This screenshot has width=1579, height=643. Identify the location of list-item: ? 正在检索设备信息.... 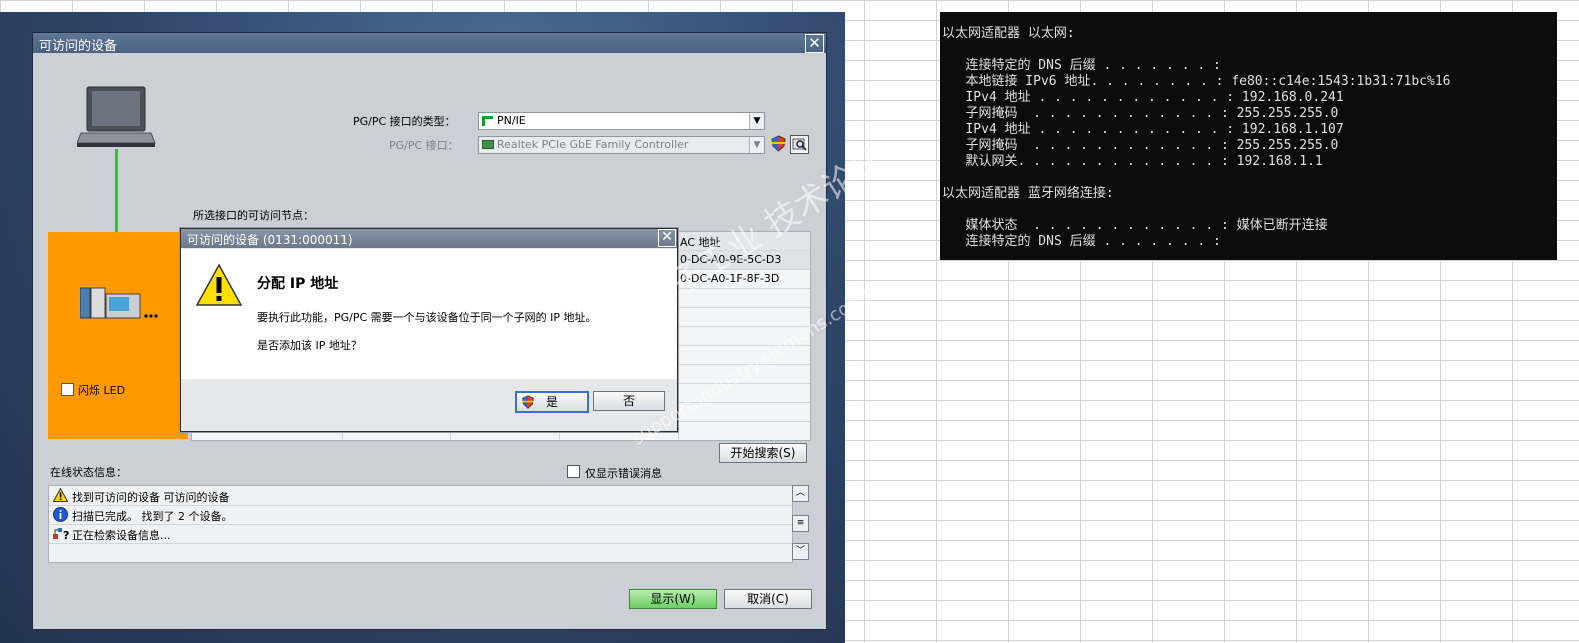
(420, 534).